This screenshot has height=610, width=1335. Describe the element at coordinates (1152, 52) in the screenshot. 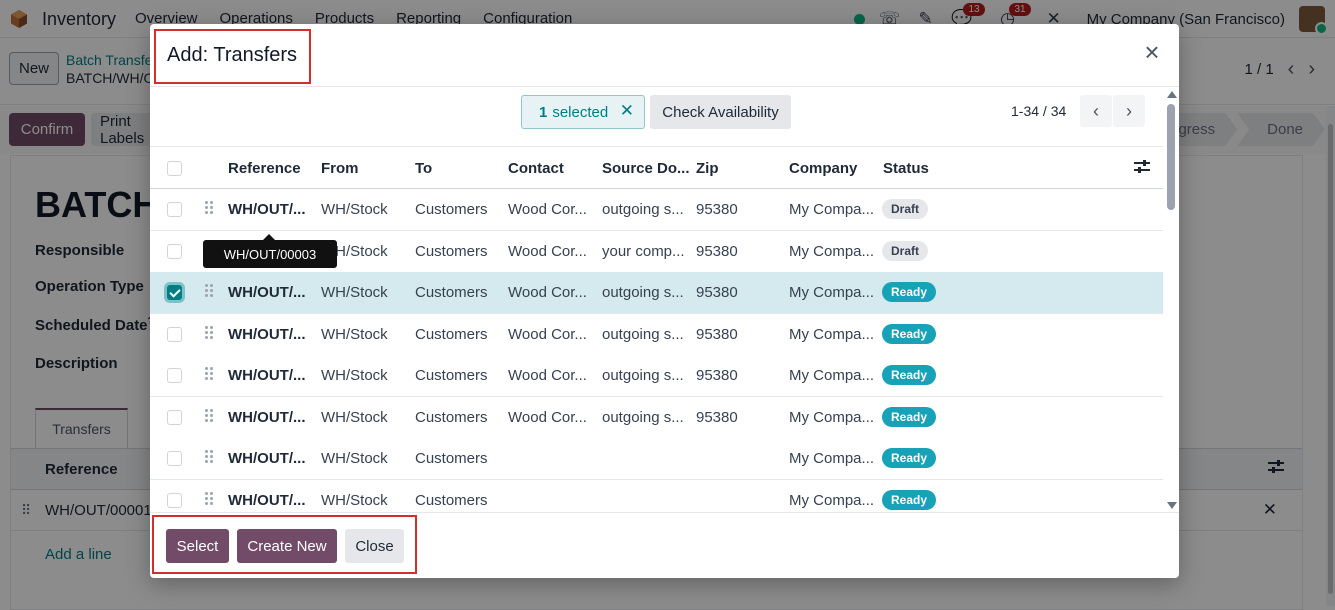

I see `close-icon: ×` at that location.